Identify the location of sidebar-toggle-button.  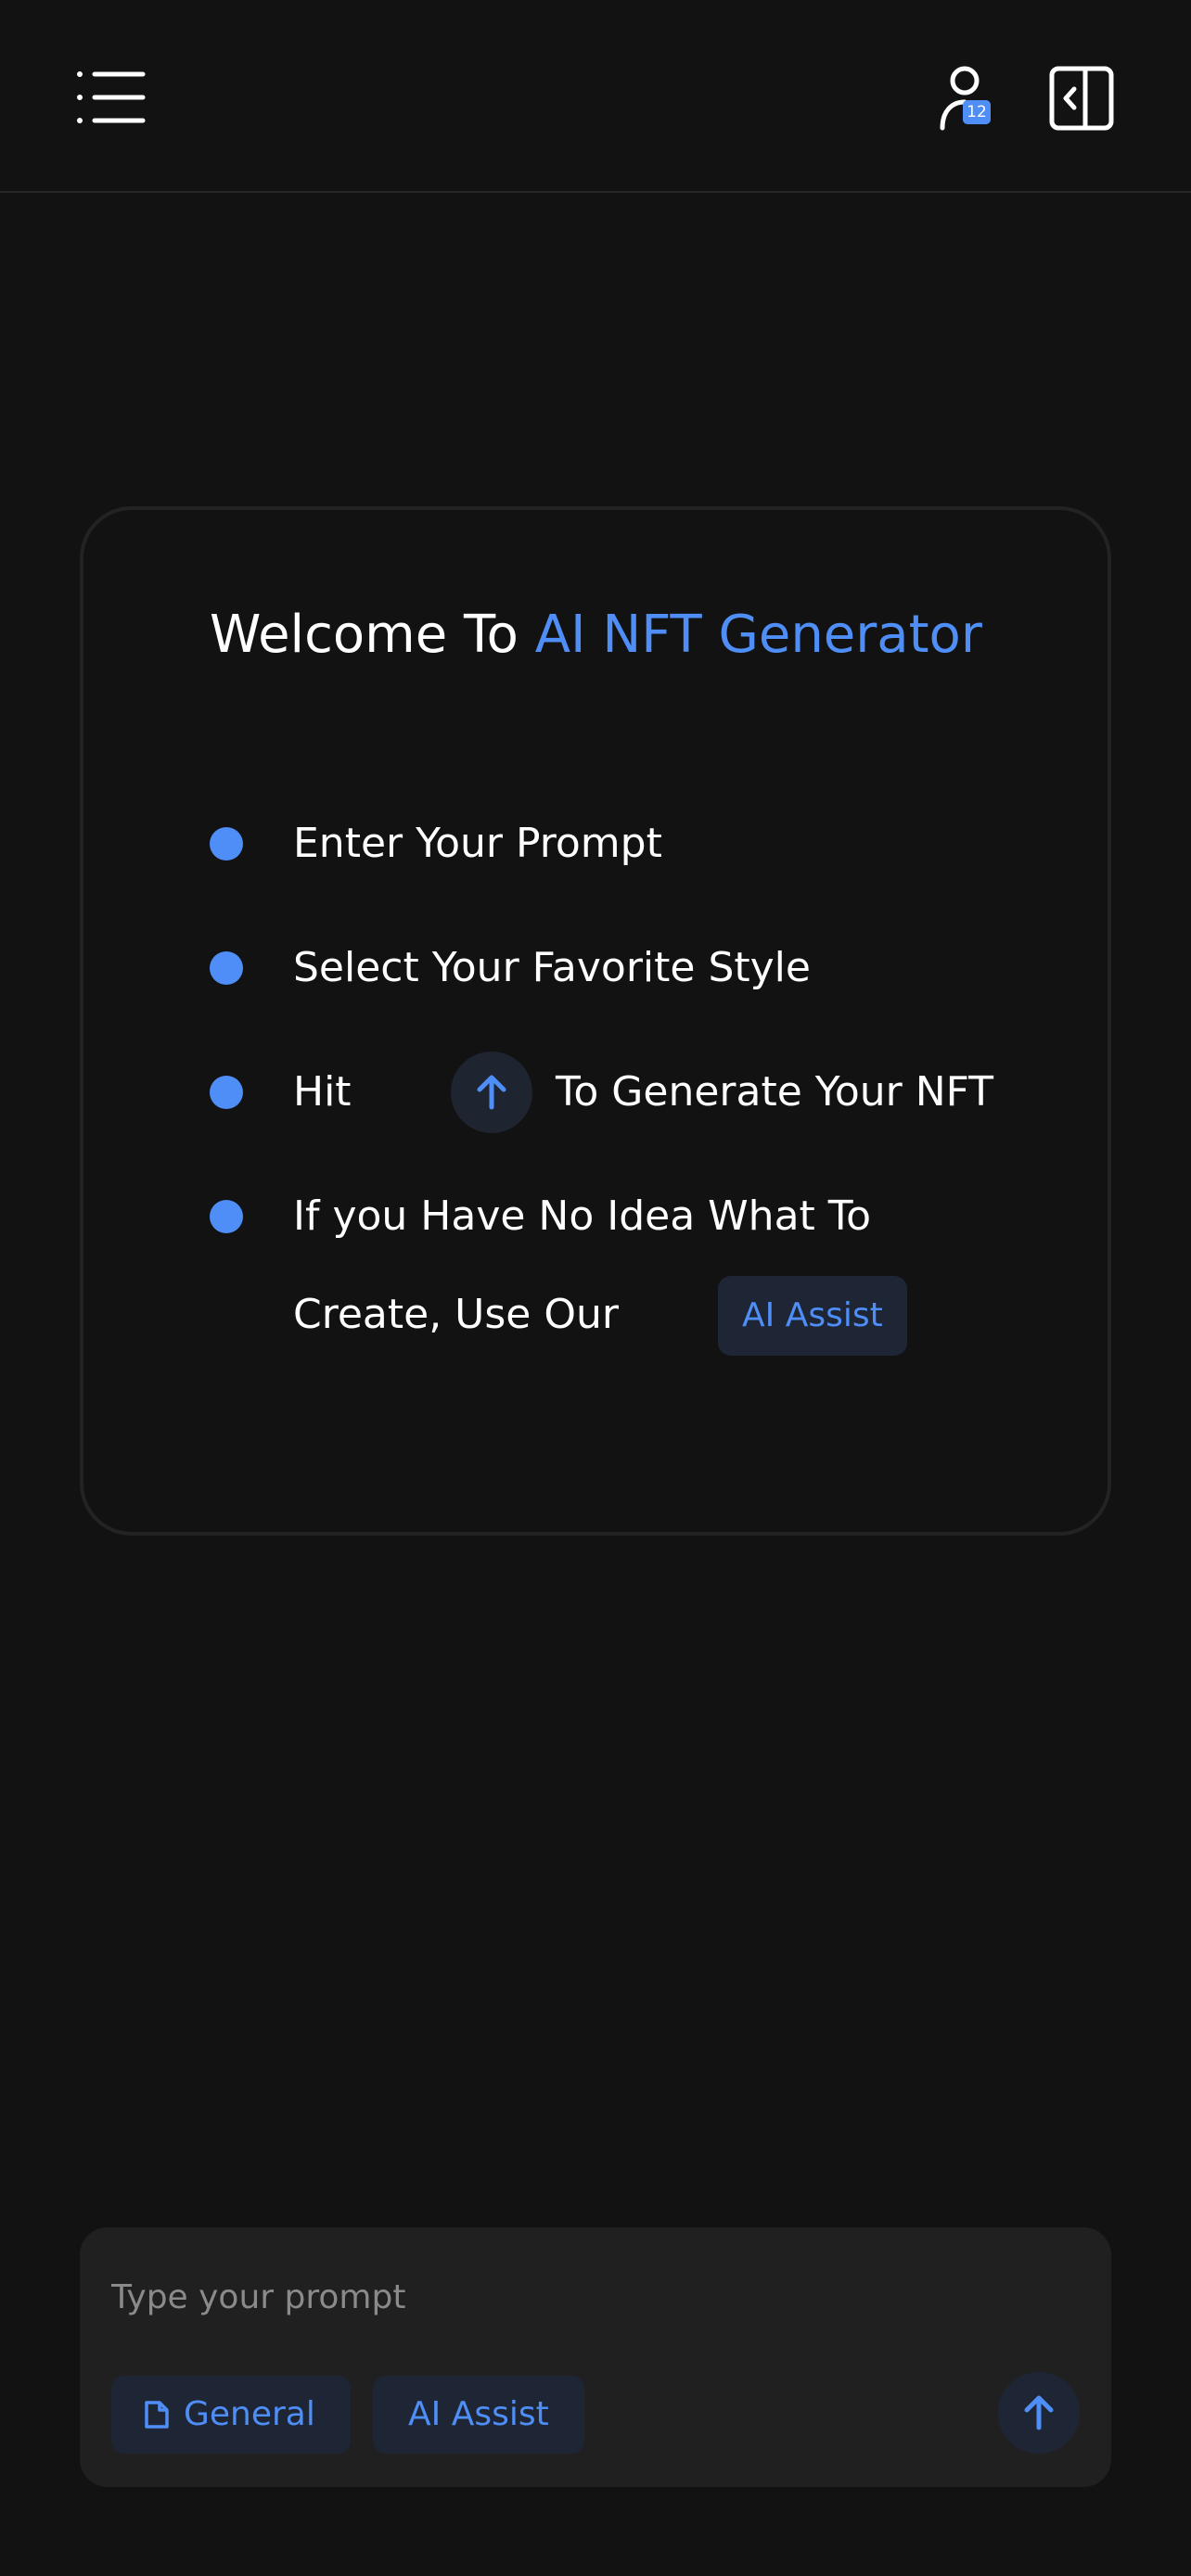
(1081, 98).